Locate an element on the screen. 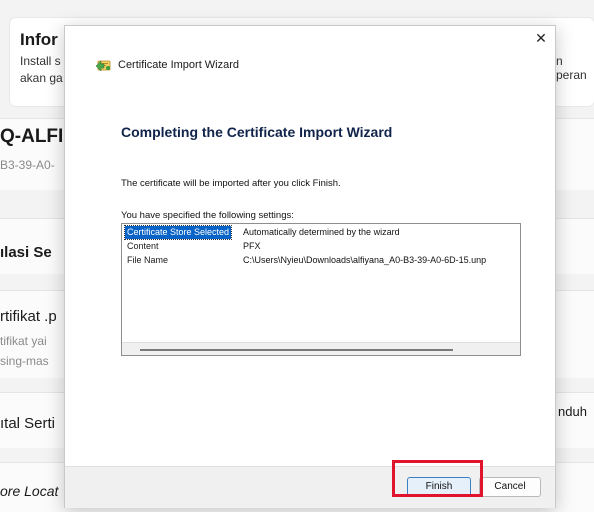  close-button: ✕ is located at coordinates (541, 38).